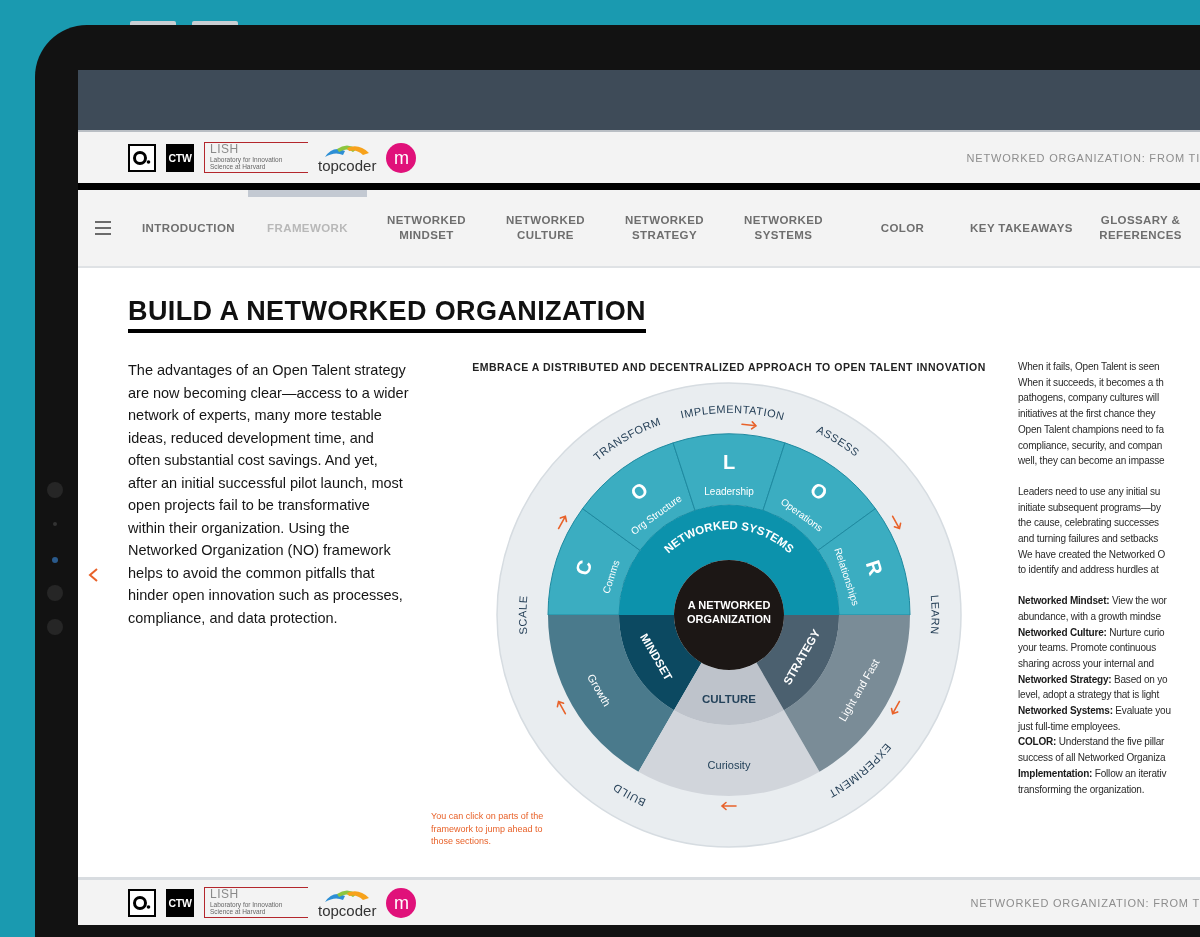  What do you see at coordinates (1091, 742) in the screenshot?
I see `text-line: COLOR: Understand the five pillar` at bounding box center [1091, 742].